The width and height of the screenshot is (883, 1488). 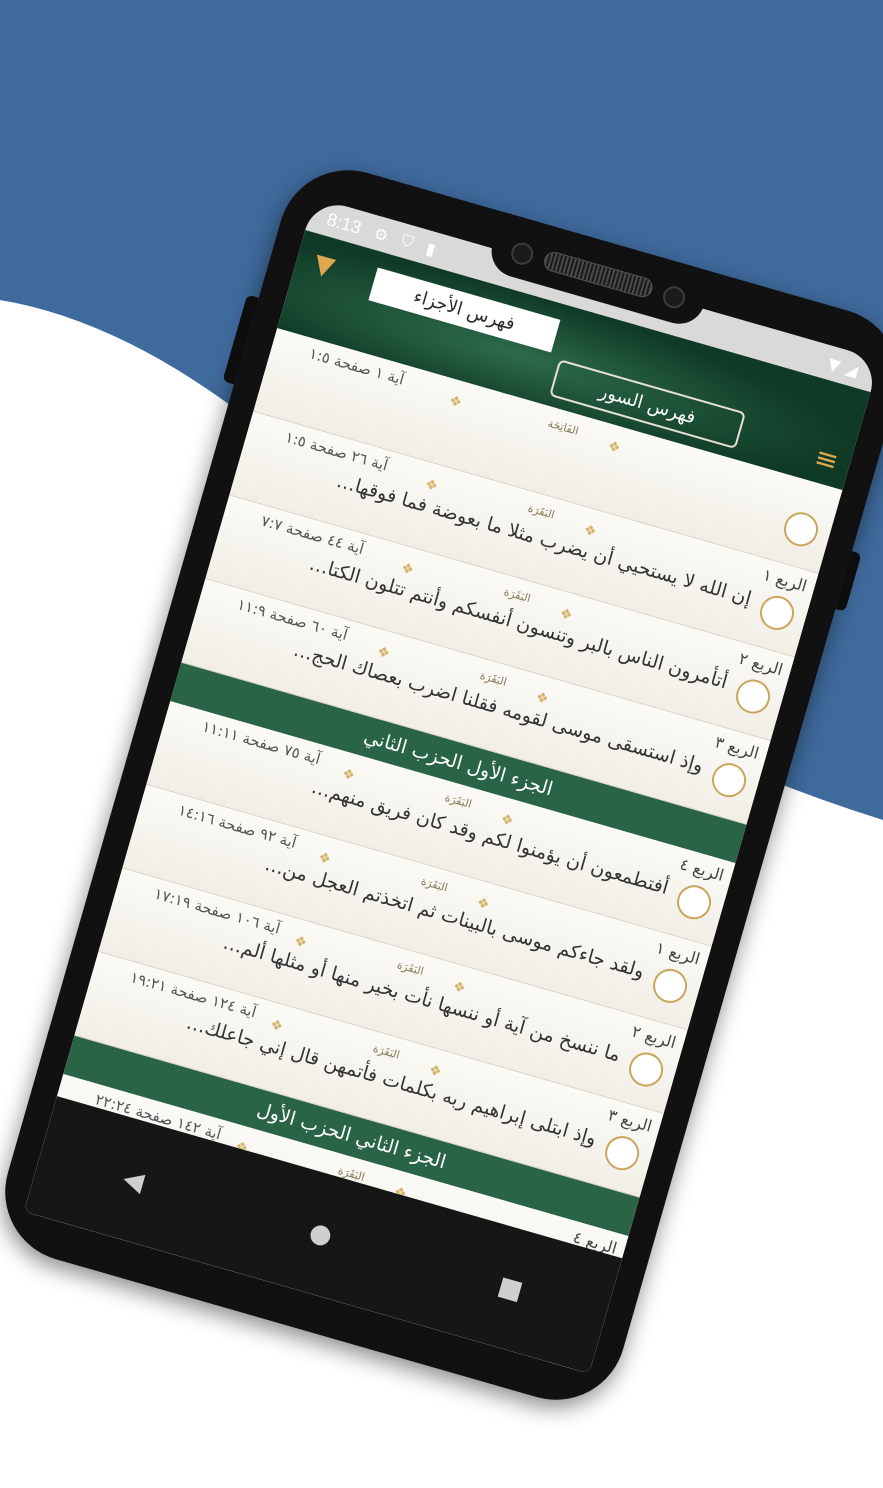 What do you see at coordinates (563, 427) in the screenshot?
I see `surah-name: الفَاتِحَة` at bounding box center [563, 427].